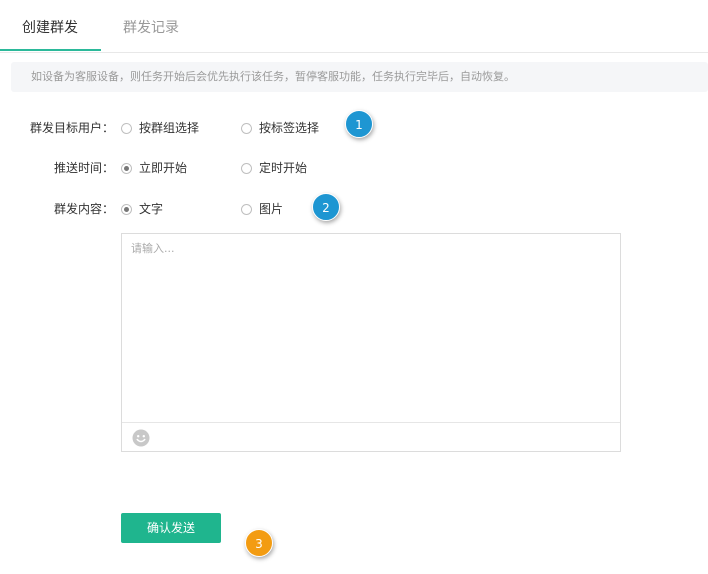 Image resolution: width=708 pixels, height=574 pixels. What do you see at coordinates (371, 422) in the screenshot?
I see `editor-divider` at bounding box center [371, 422].